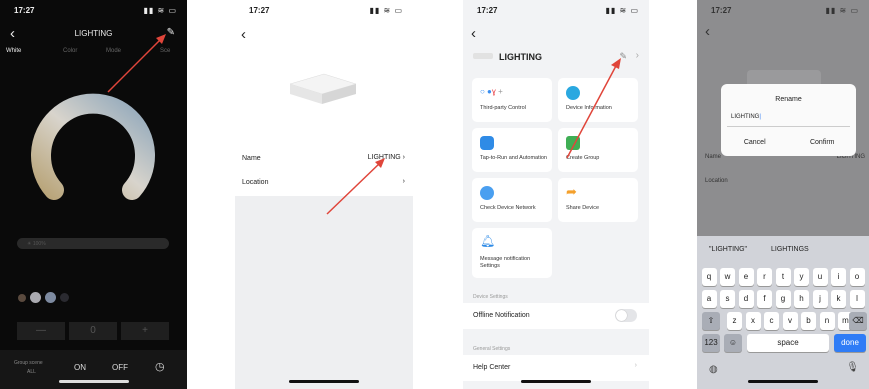 The width and height of the screenshot is (869, 389). Describe the element at coordinates (41, 331) in the screenshot. I see `decrease-button: —` at that location.